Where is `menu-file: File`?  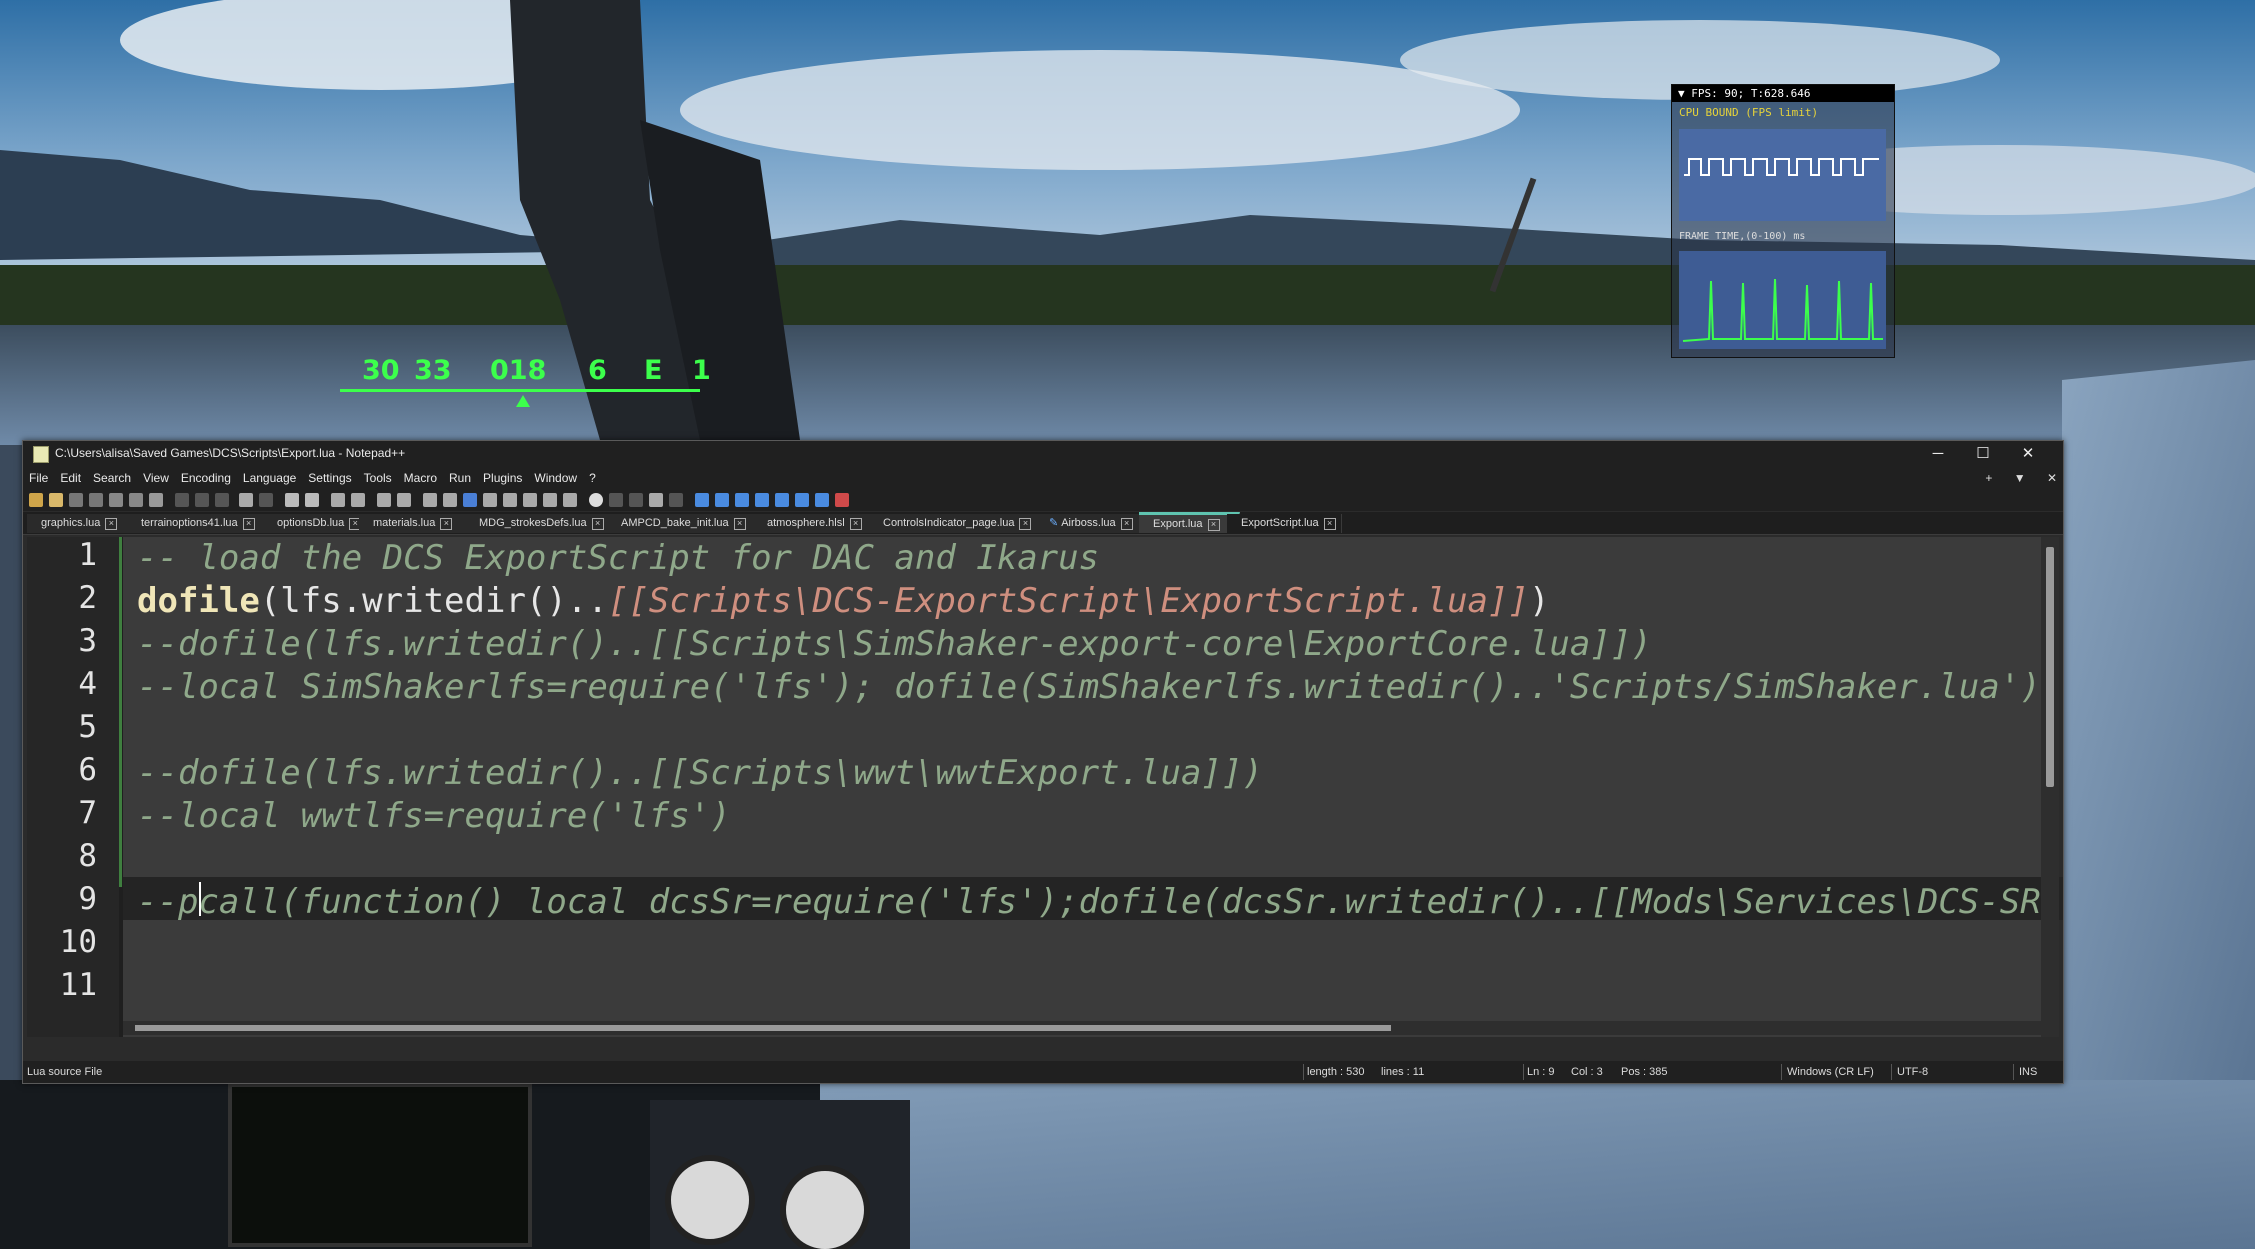 menu-file: File is located at coordinates (38, 478).